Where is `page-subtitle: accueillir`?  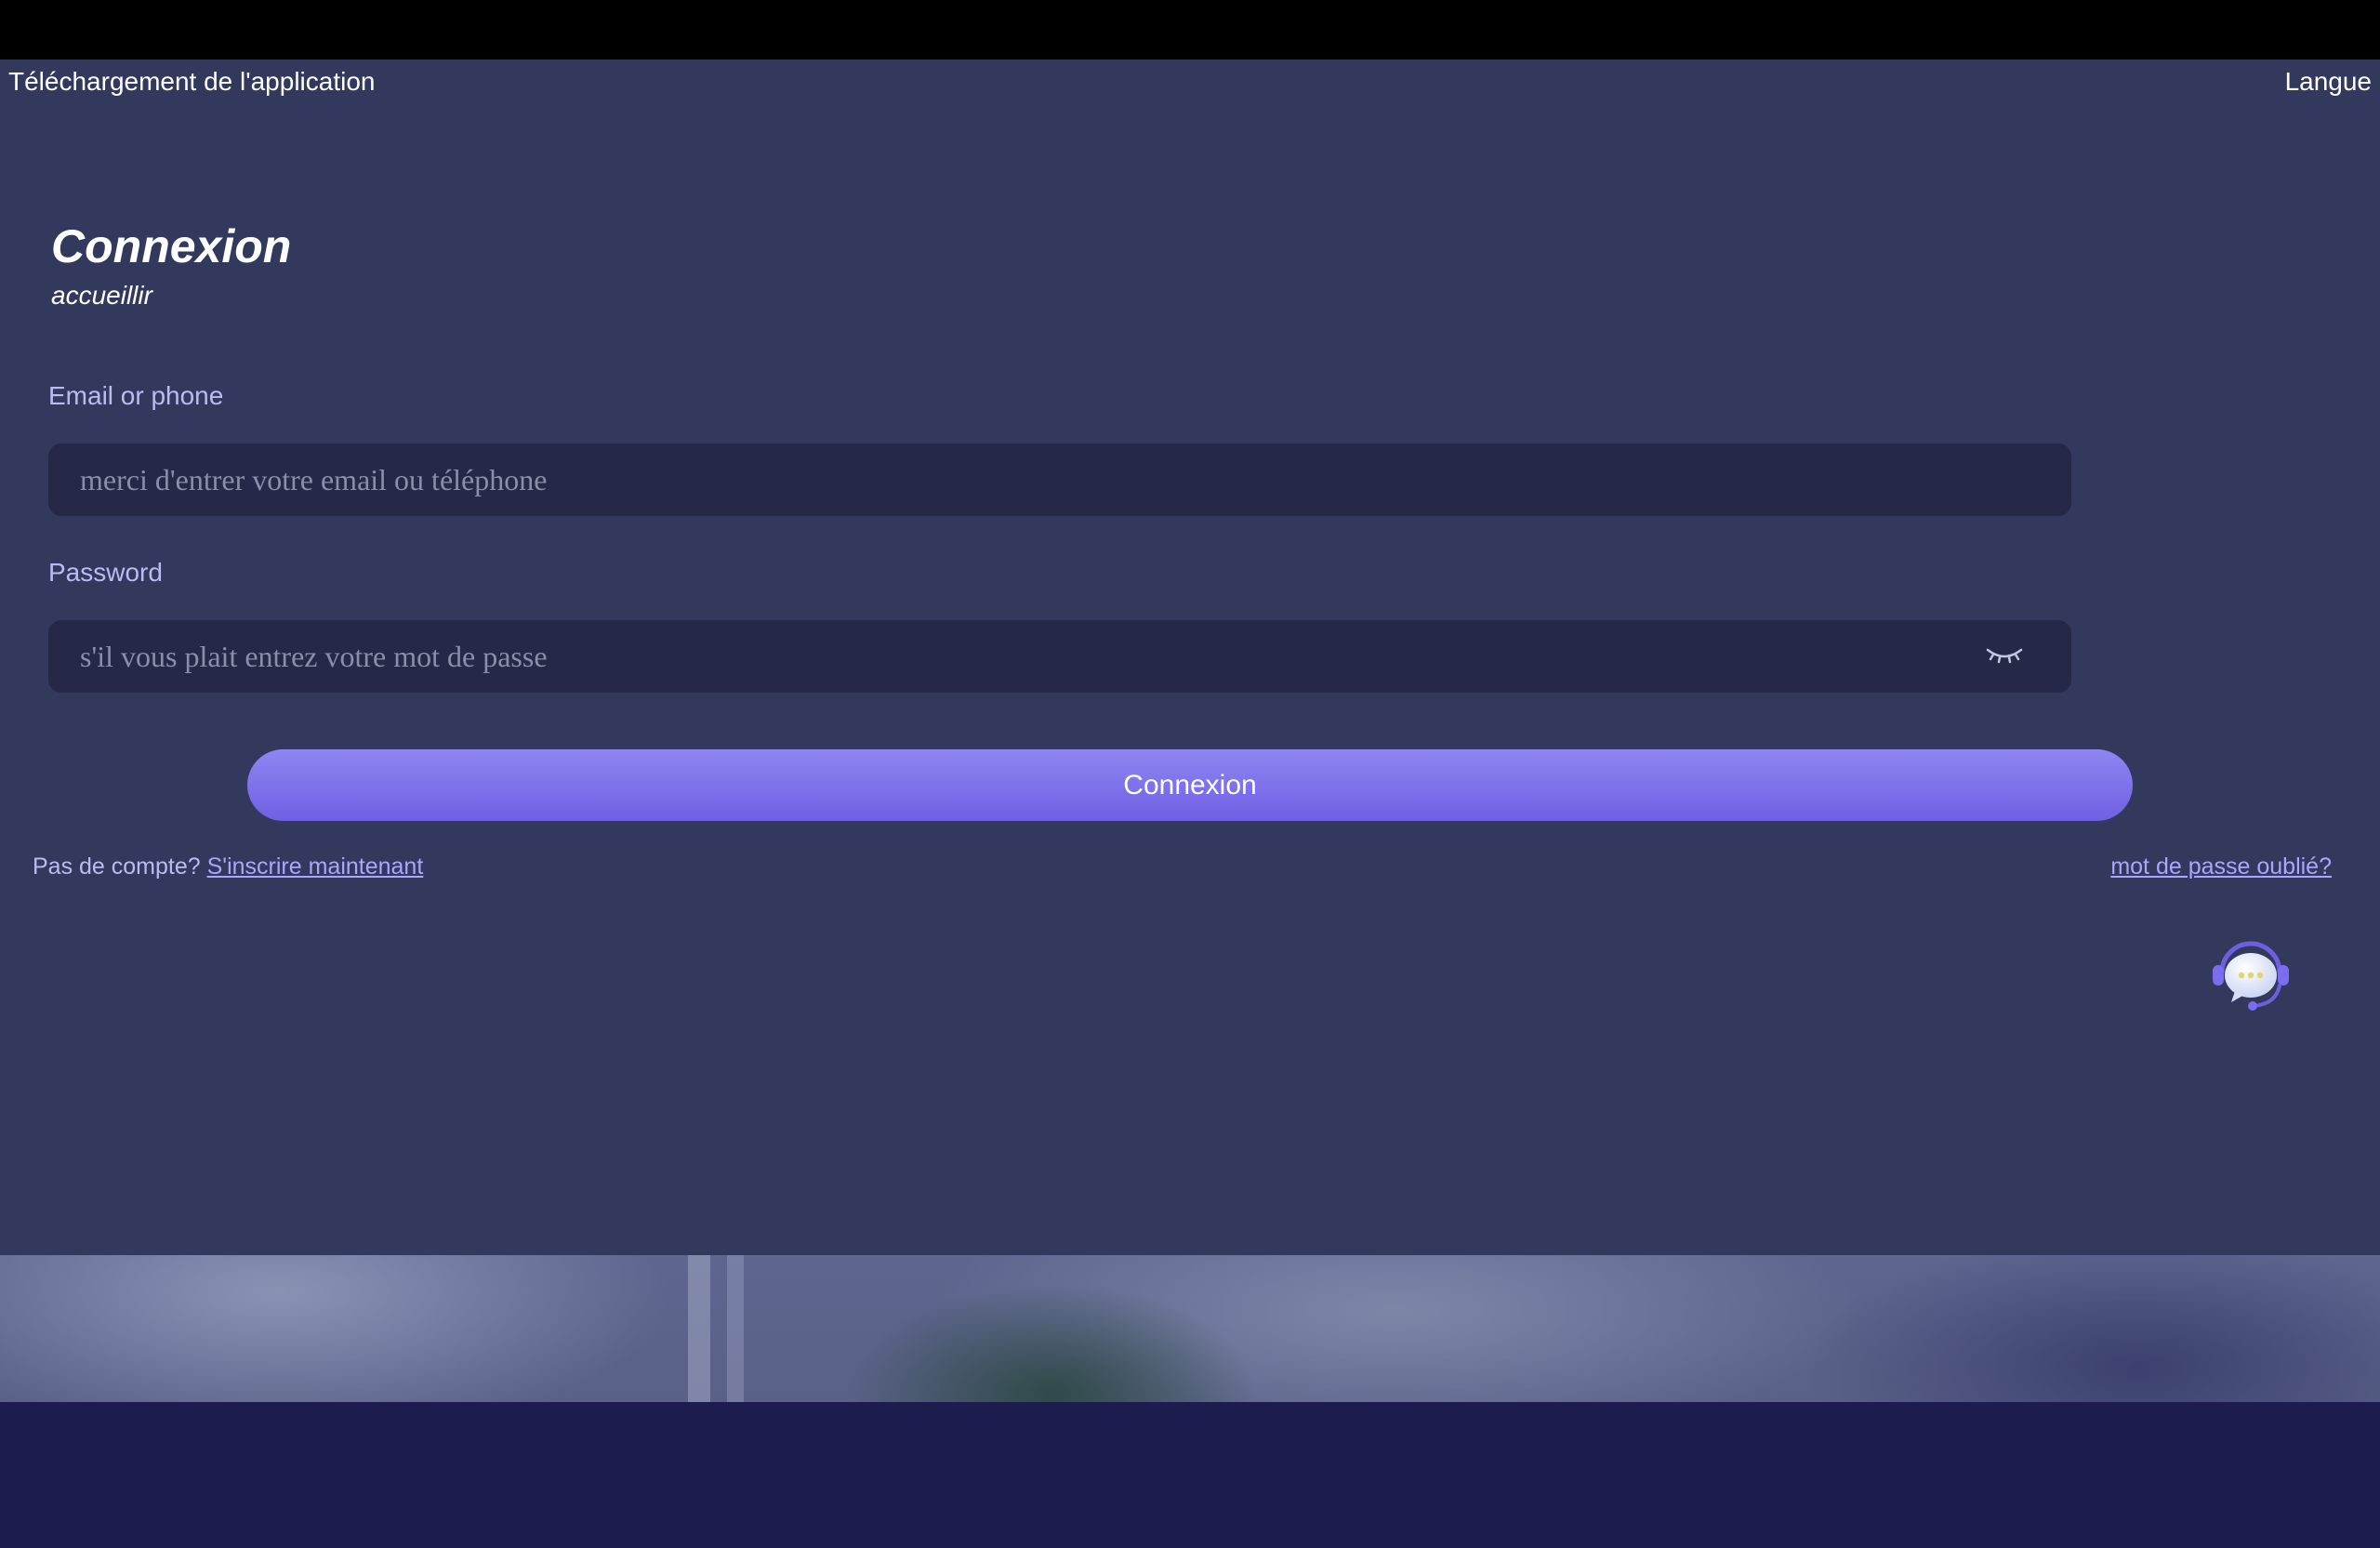
page-subtitle: accueillir is located at coordinates (101, 295).